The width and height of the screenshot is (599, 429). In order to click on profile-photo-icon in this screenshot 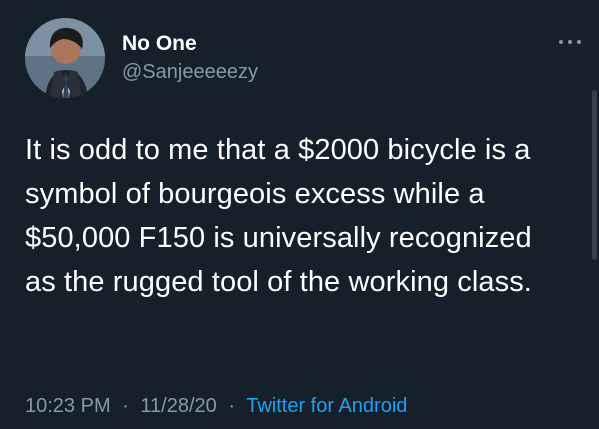, I will do `click(65, 58)`.